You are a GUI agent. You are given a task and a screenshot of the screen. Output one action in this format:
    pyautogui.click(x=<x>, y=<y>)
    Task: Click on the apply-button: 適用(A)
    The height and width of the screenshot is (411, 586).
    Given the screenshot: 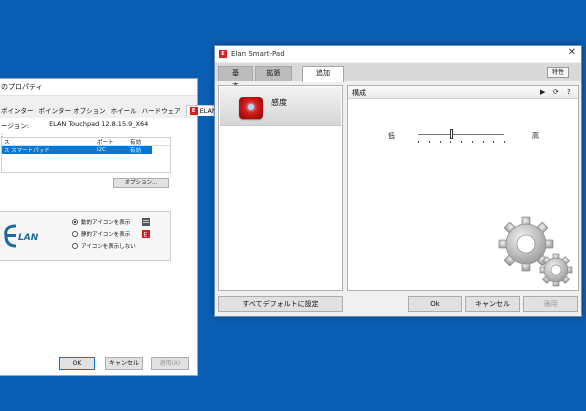 What is the action you would take?
    pyautogui.click(x=170, y=363)
    